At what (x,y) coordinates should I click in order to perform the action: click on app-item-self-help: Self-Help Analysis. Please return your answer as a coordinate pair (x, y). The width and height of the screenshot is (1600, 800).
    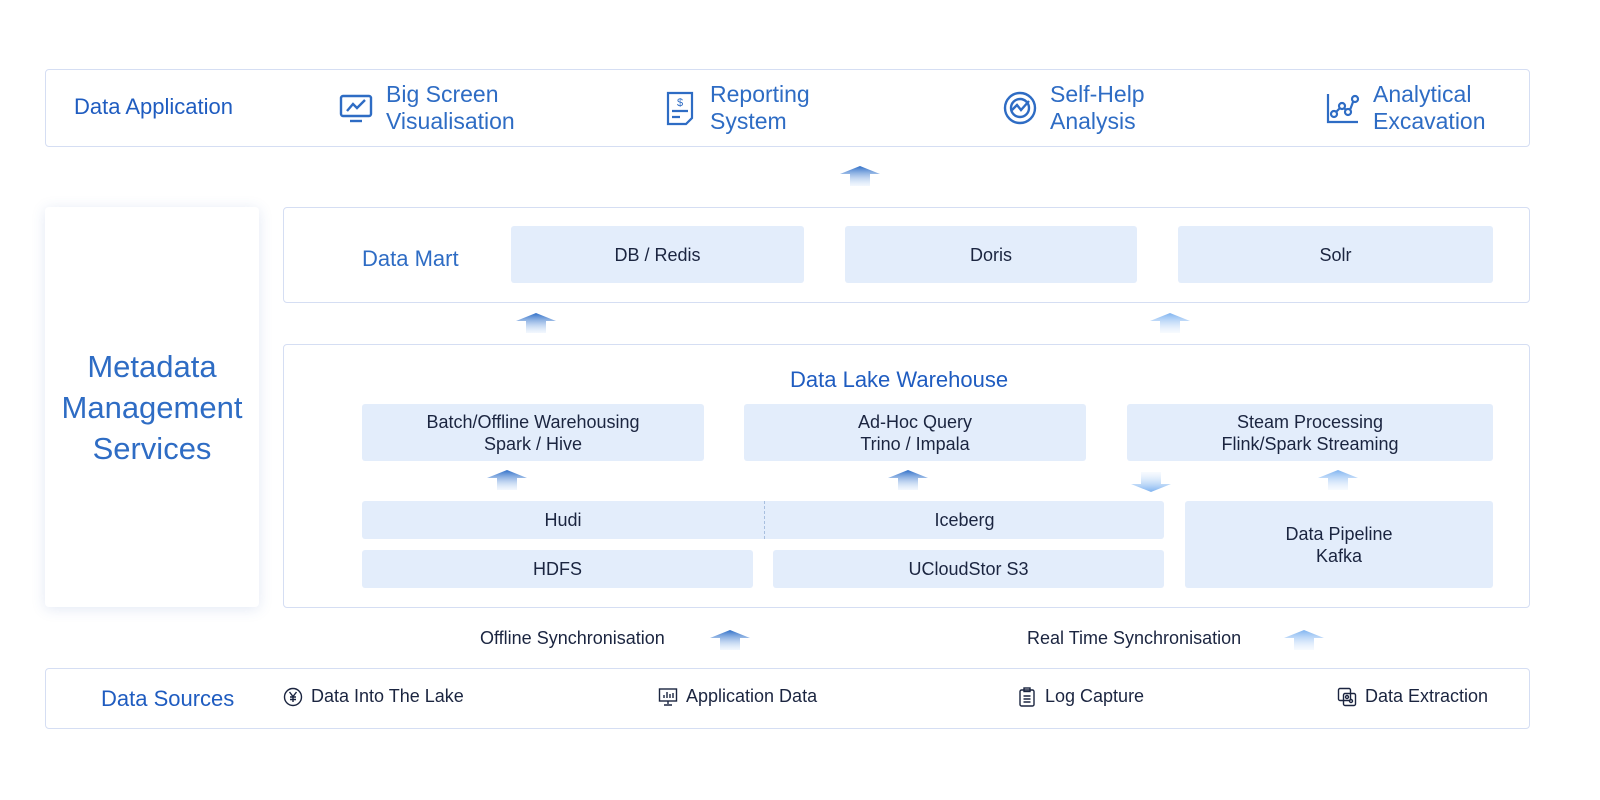
    Looking at the image, I should click on (1073, 108).